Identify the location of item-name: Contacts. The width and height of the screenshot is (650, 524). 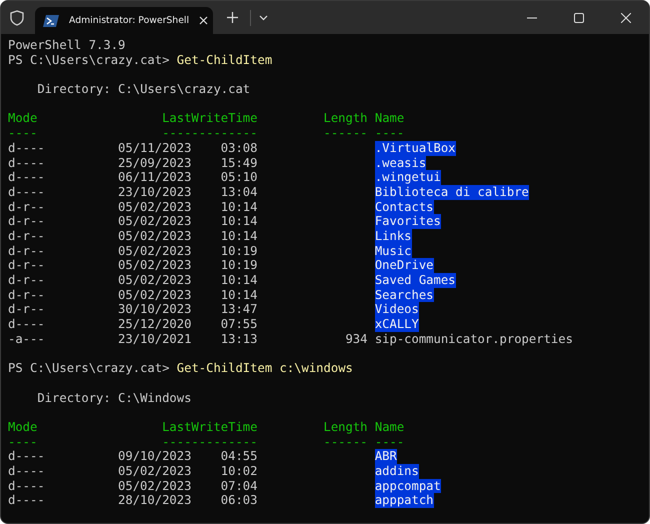
(404, 207).